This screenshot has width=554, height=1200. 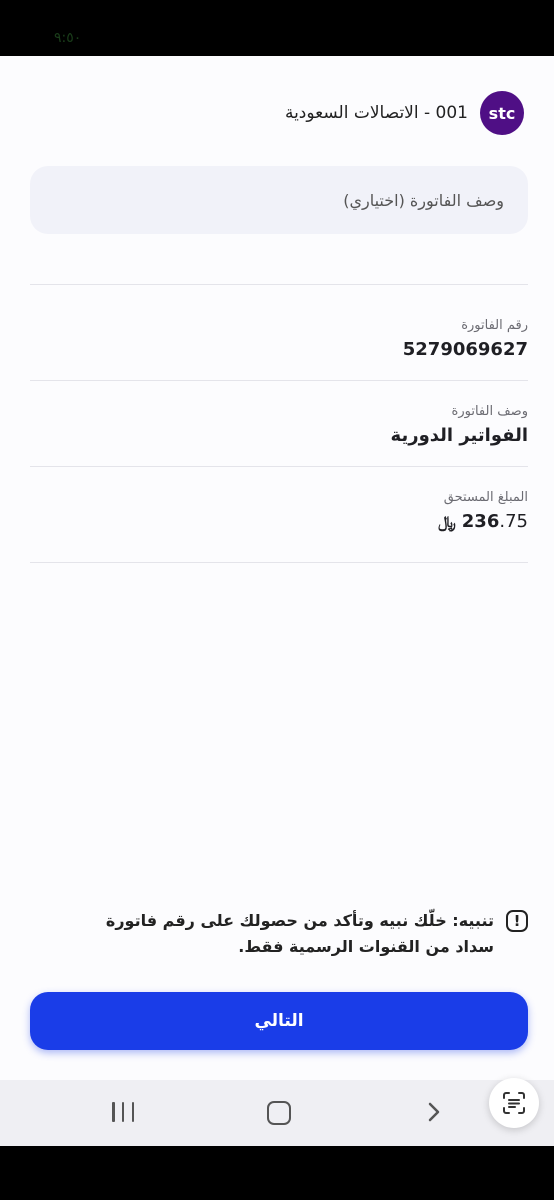 I want to click on system-nav-bar, so click(x=277, y=1113).